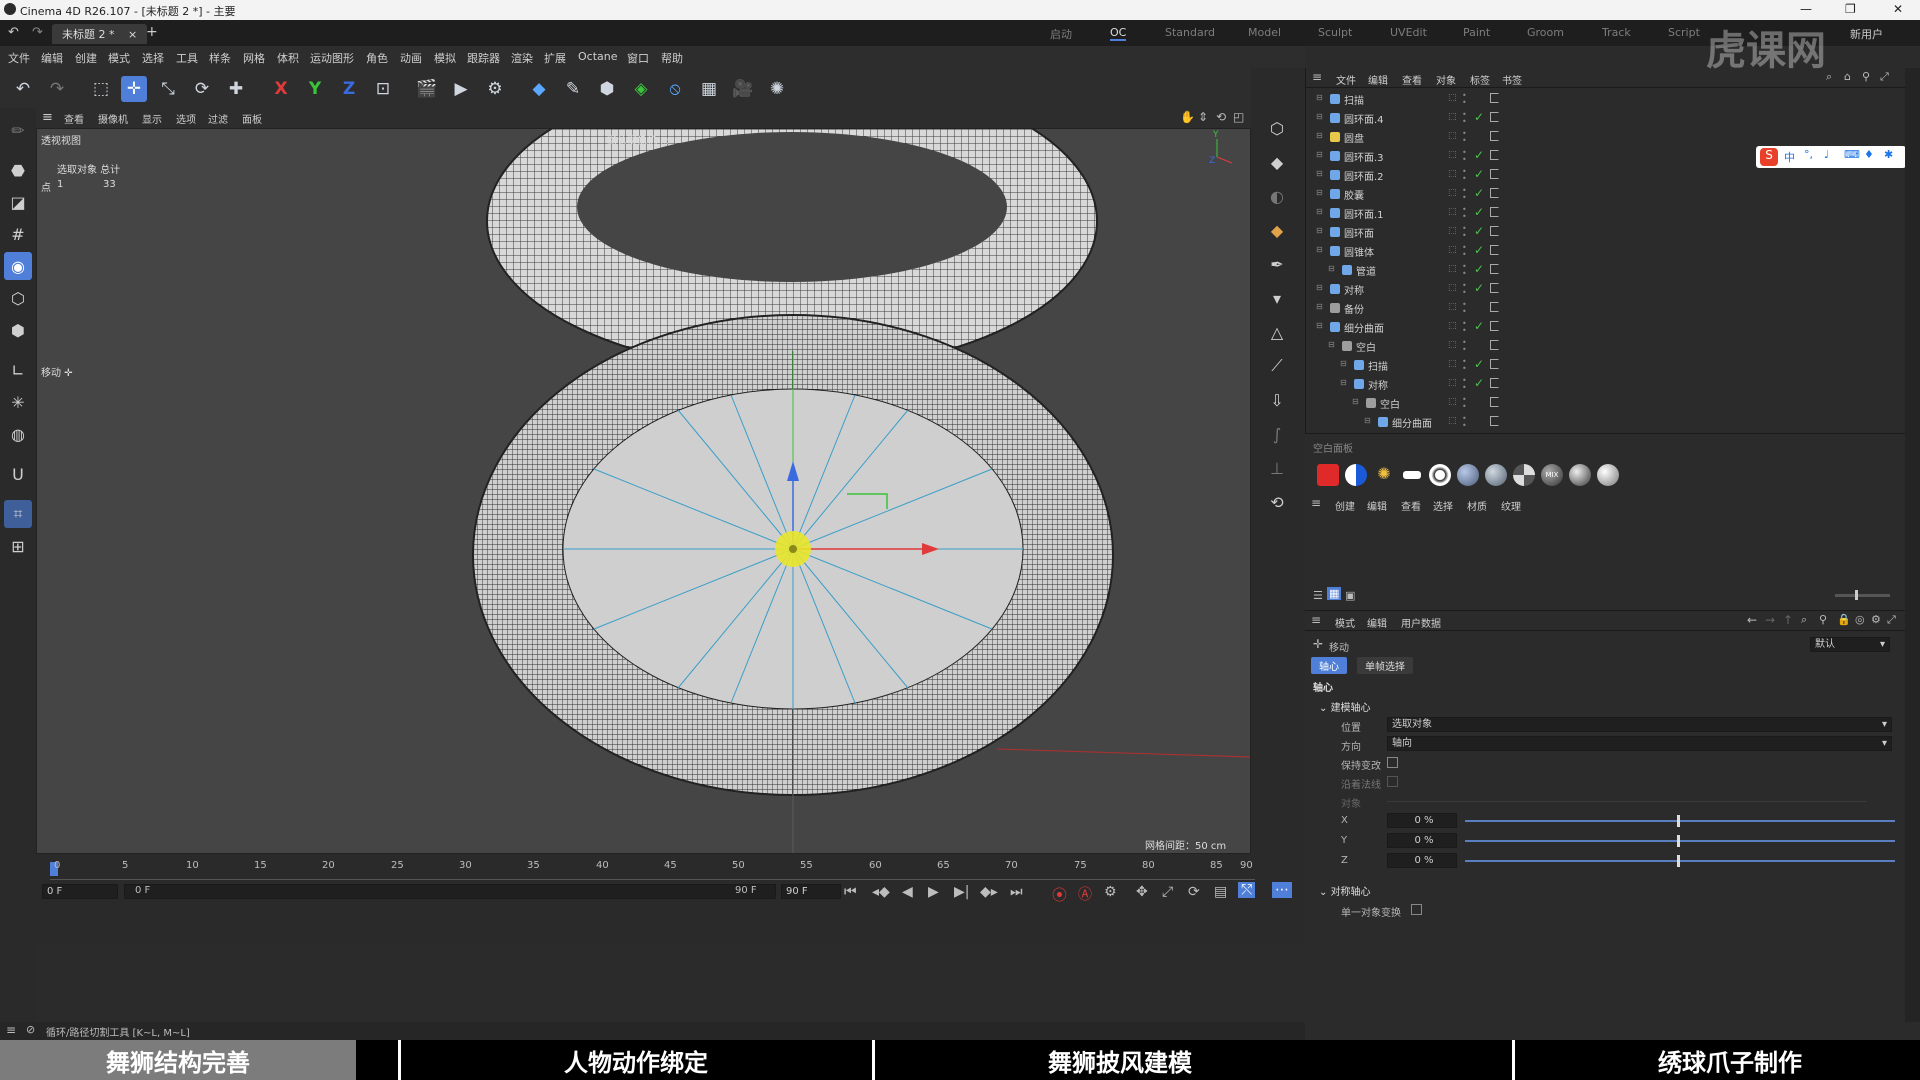 This screenshot has height=1080, width=1920. What do you see at coordinates (1421, 622) in the screenshot?
I see `am-menu-userdata: 用户数据` at bounding box center [1421, 622].